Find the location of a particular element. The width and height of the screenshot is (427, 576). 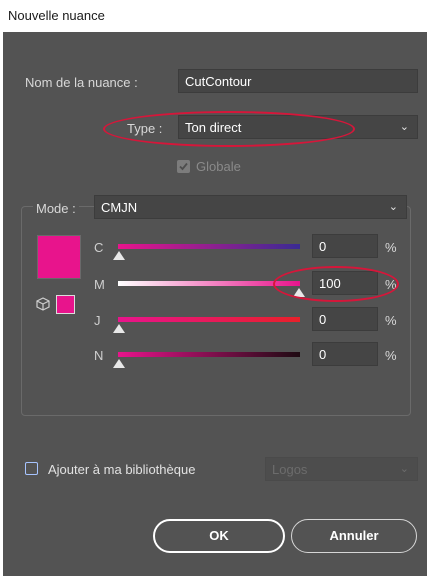

percent-n: % is located at coordinates (391, 355).